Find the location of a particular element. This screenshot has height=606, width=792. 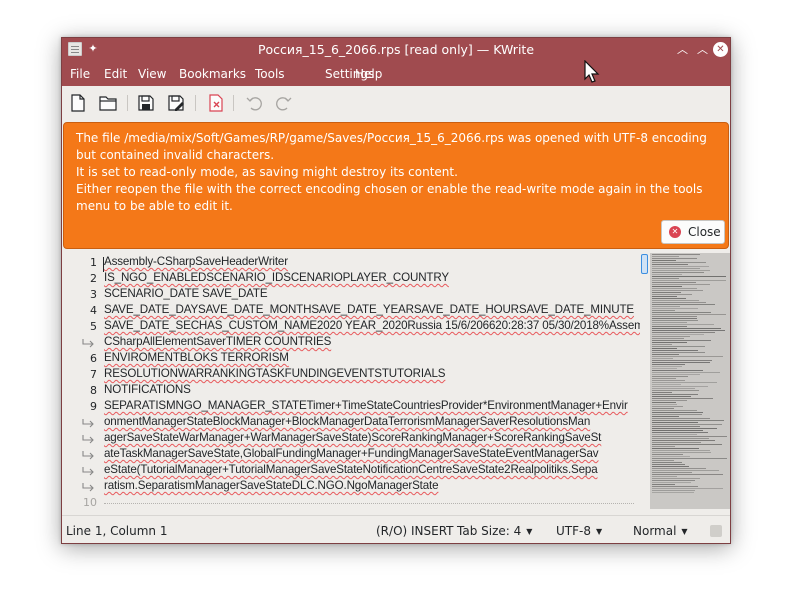

scrollbar-thumb is located at coordinates (644, 264).